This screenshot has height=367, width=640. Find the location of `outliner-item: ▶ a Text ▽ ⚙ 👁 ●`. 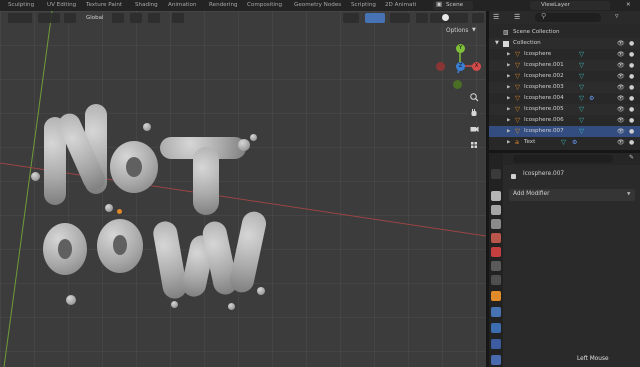

outliner-item: ▶ a Text ▽ ⚙ 👁 ● is located at coordinates (564, 142).